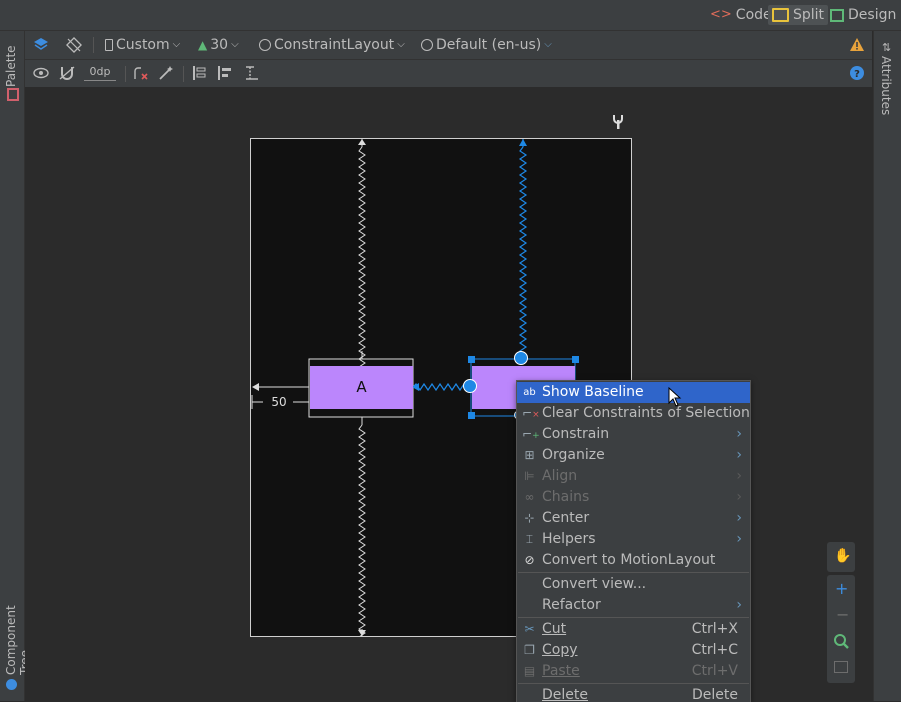 Image resolution: width=901 pixels, height=702 pixels. I want to click on margin-label: 50, so click(279, 402).